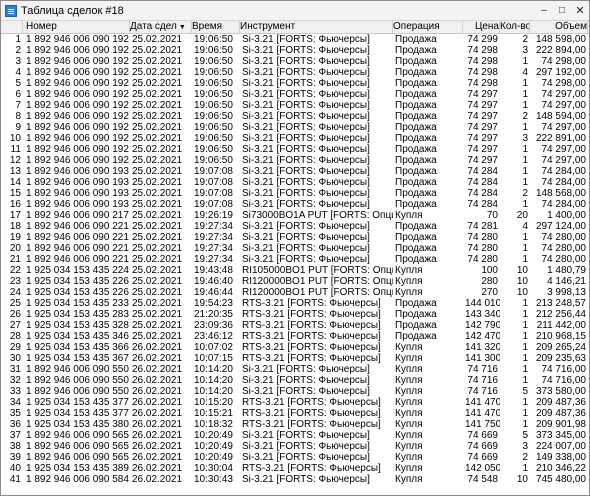  Describe the element at coordinates (78, 215) in the screenshot. I see `trade-number-cell: 1 892 946 006 090 217 957` at that location.